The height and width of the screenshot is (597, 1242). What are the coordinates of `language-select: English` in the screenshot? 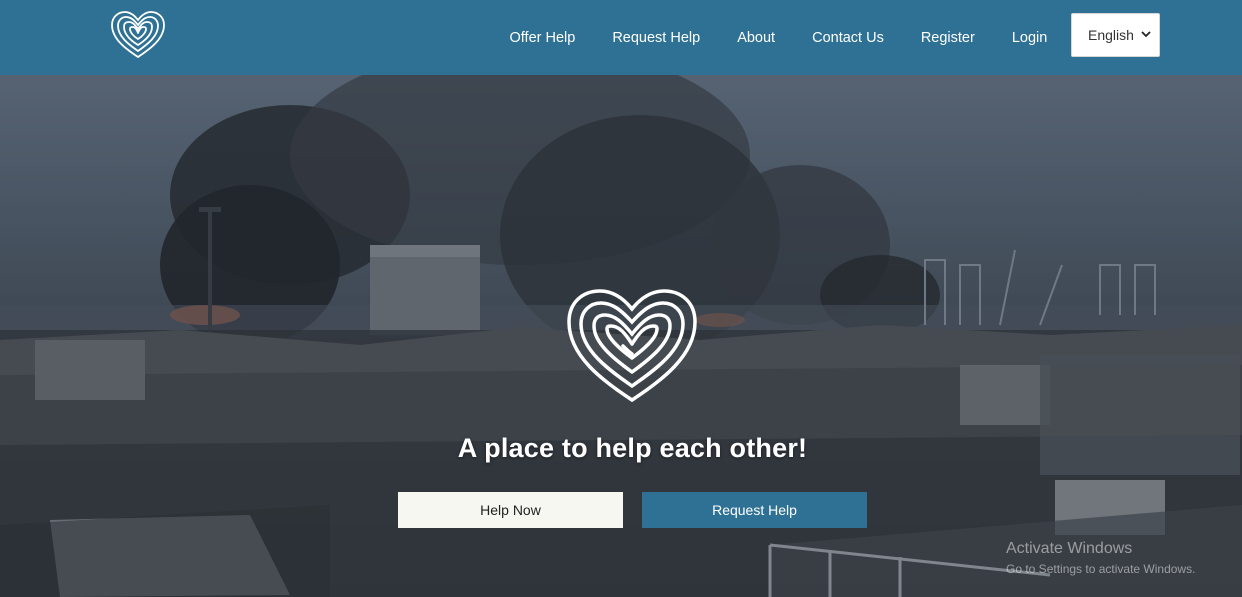 It's located at (1115, 35).